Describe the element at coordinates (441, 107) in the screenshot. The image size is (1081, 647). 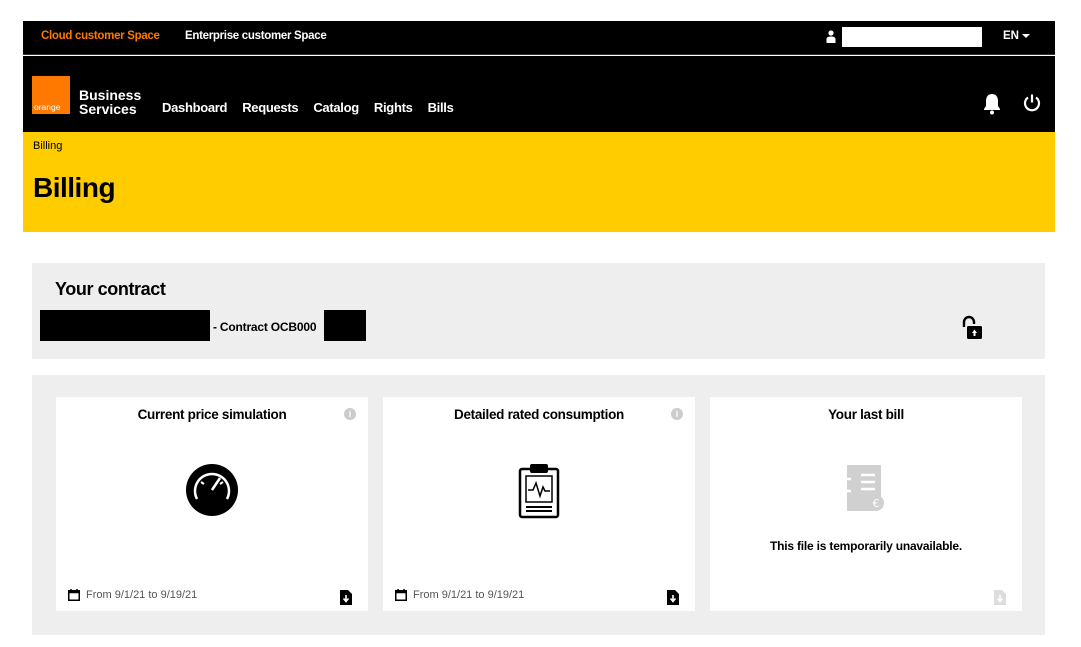
I see `nav-item-bills: Bills` at that location.